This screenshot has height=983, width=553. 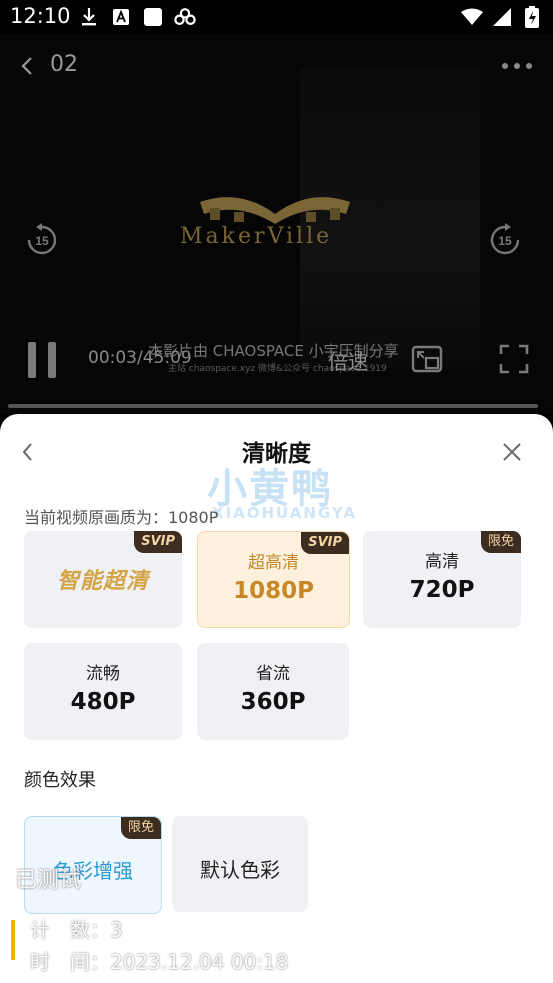 I want to click on smart-hd-label: 智能超清, so click(x=102, y=581).